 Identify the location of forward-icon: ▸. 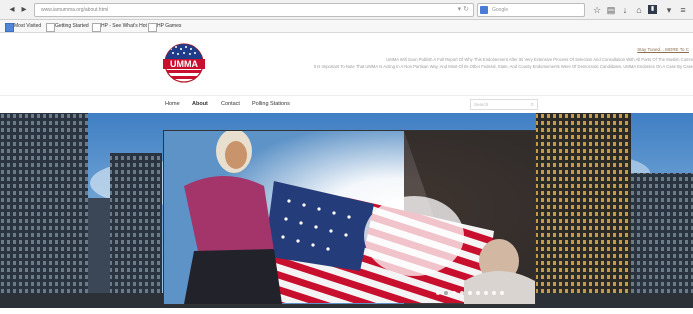
(24, 10).